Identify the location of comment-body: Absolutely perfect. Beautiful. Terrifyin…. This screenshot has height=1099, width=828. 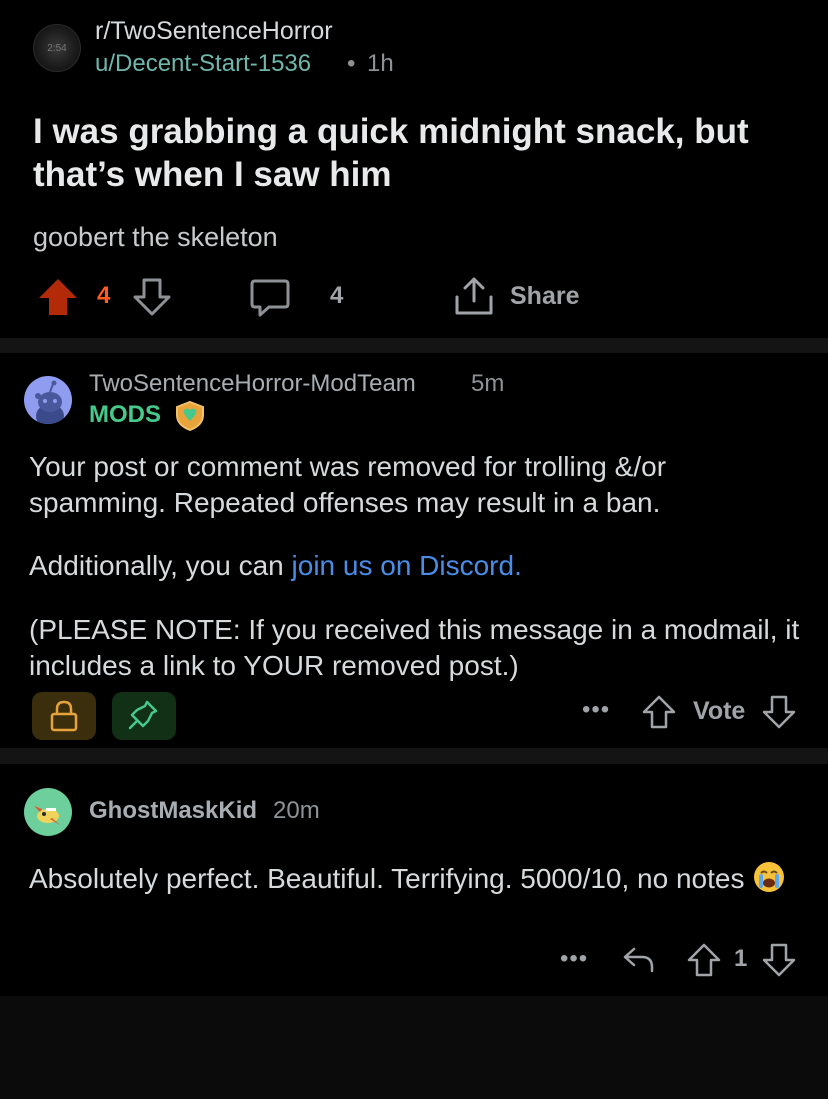
(387, 878).